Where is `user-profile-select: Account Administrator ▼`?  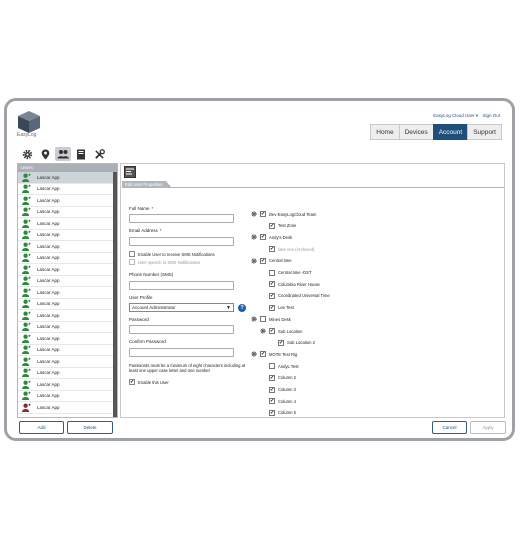 user-profile-select: Account Administrator ▼ is located at coordinates (181, 307).